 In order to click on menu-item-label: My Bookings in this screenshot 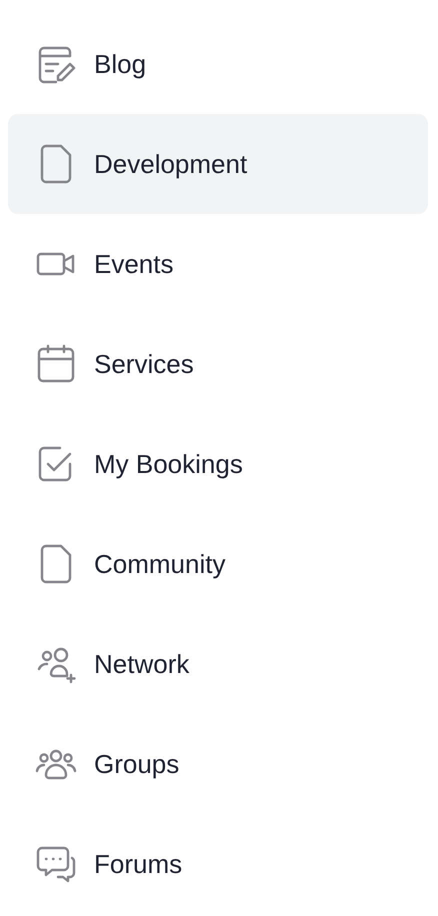, I will do `click(168, 464)`.